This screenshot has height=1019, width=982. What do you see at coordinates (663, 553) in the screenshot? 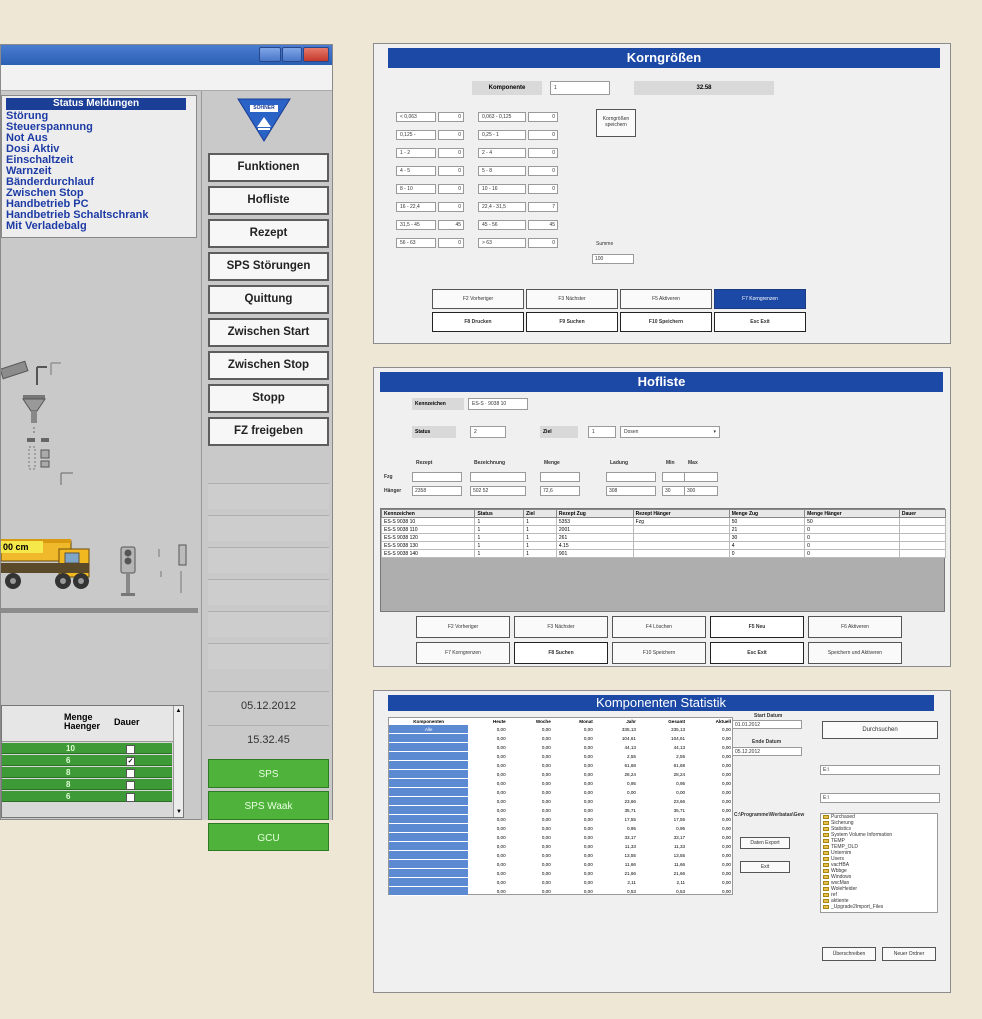
I see `table-row: ES-S 9038 140 1 1 901 0 0` at bounding box center [663, 553].